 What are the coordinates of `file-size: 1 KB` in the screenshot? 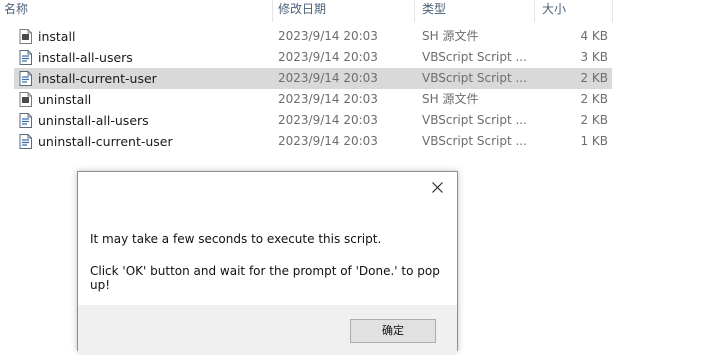 It's located at (594, 141).